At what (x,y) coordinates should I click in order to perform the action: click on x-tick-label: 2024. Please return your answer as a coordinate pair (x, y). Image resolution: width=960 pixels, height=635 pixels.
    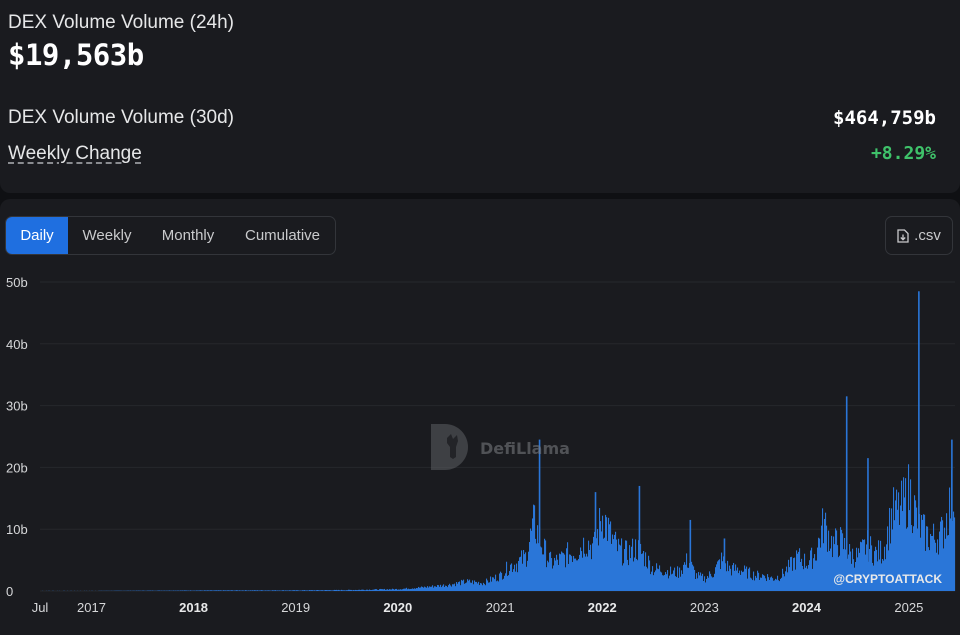
    Looking at the image, I should click on (807, 607).